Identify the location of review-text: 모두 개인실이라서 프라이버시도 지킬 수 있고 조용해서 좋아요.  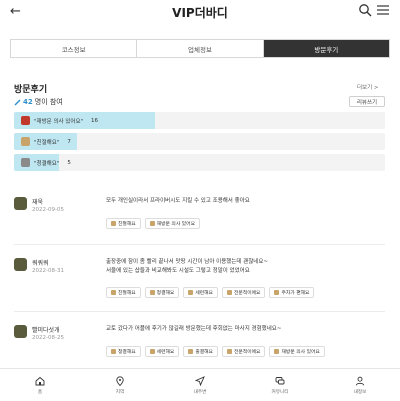
(178, 201).